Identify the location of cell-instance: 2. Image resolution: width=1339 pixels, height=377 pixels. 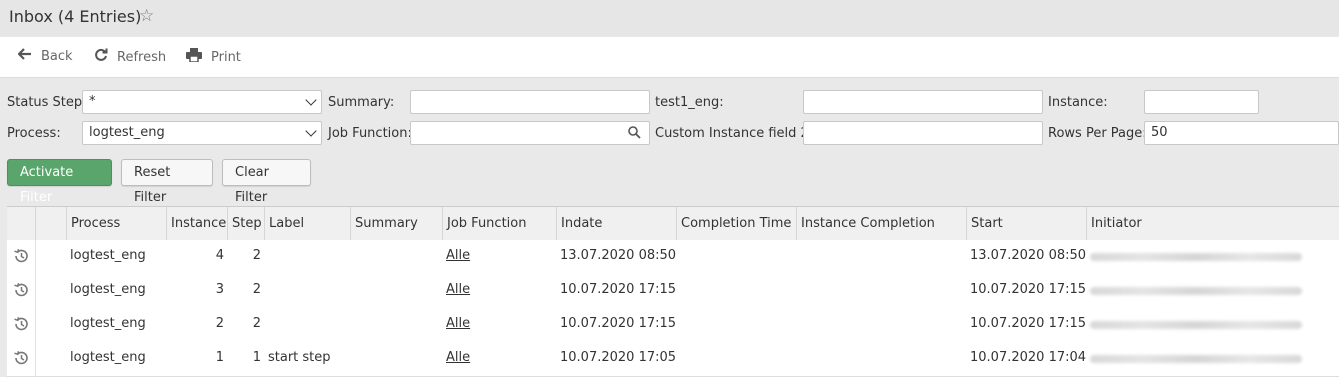
(219, 323).